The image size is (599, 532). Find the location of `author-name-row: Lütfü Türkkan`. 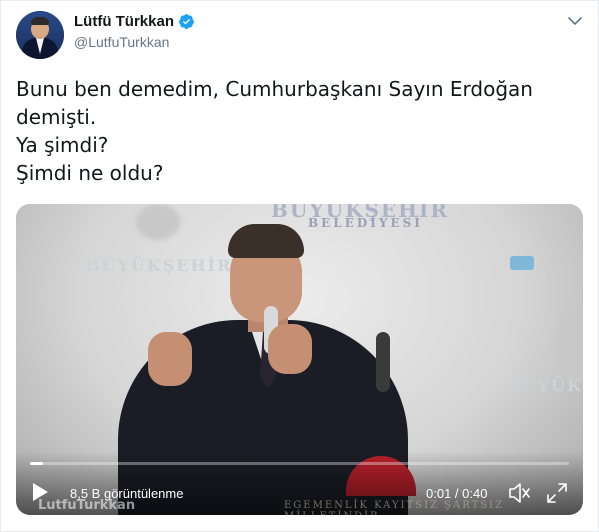

author-name-row: Lütfü Türkkan is located at coordinates (134, 21).